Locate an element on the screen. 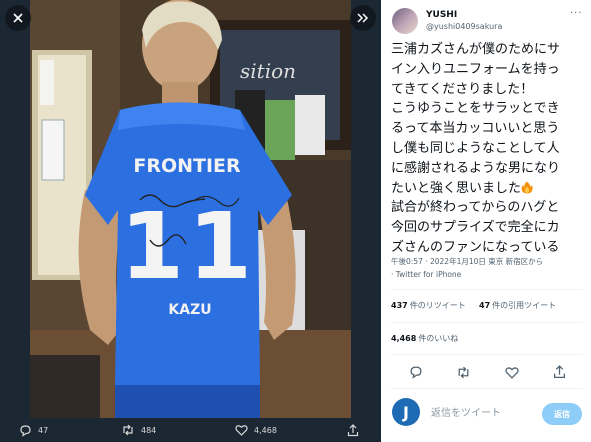 Image resolution: width=591 pixels, height=442 pixels. like-button is located at coordinates (512, 372).